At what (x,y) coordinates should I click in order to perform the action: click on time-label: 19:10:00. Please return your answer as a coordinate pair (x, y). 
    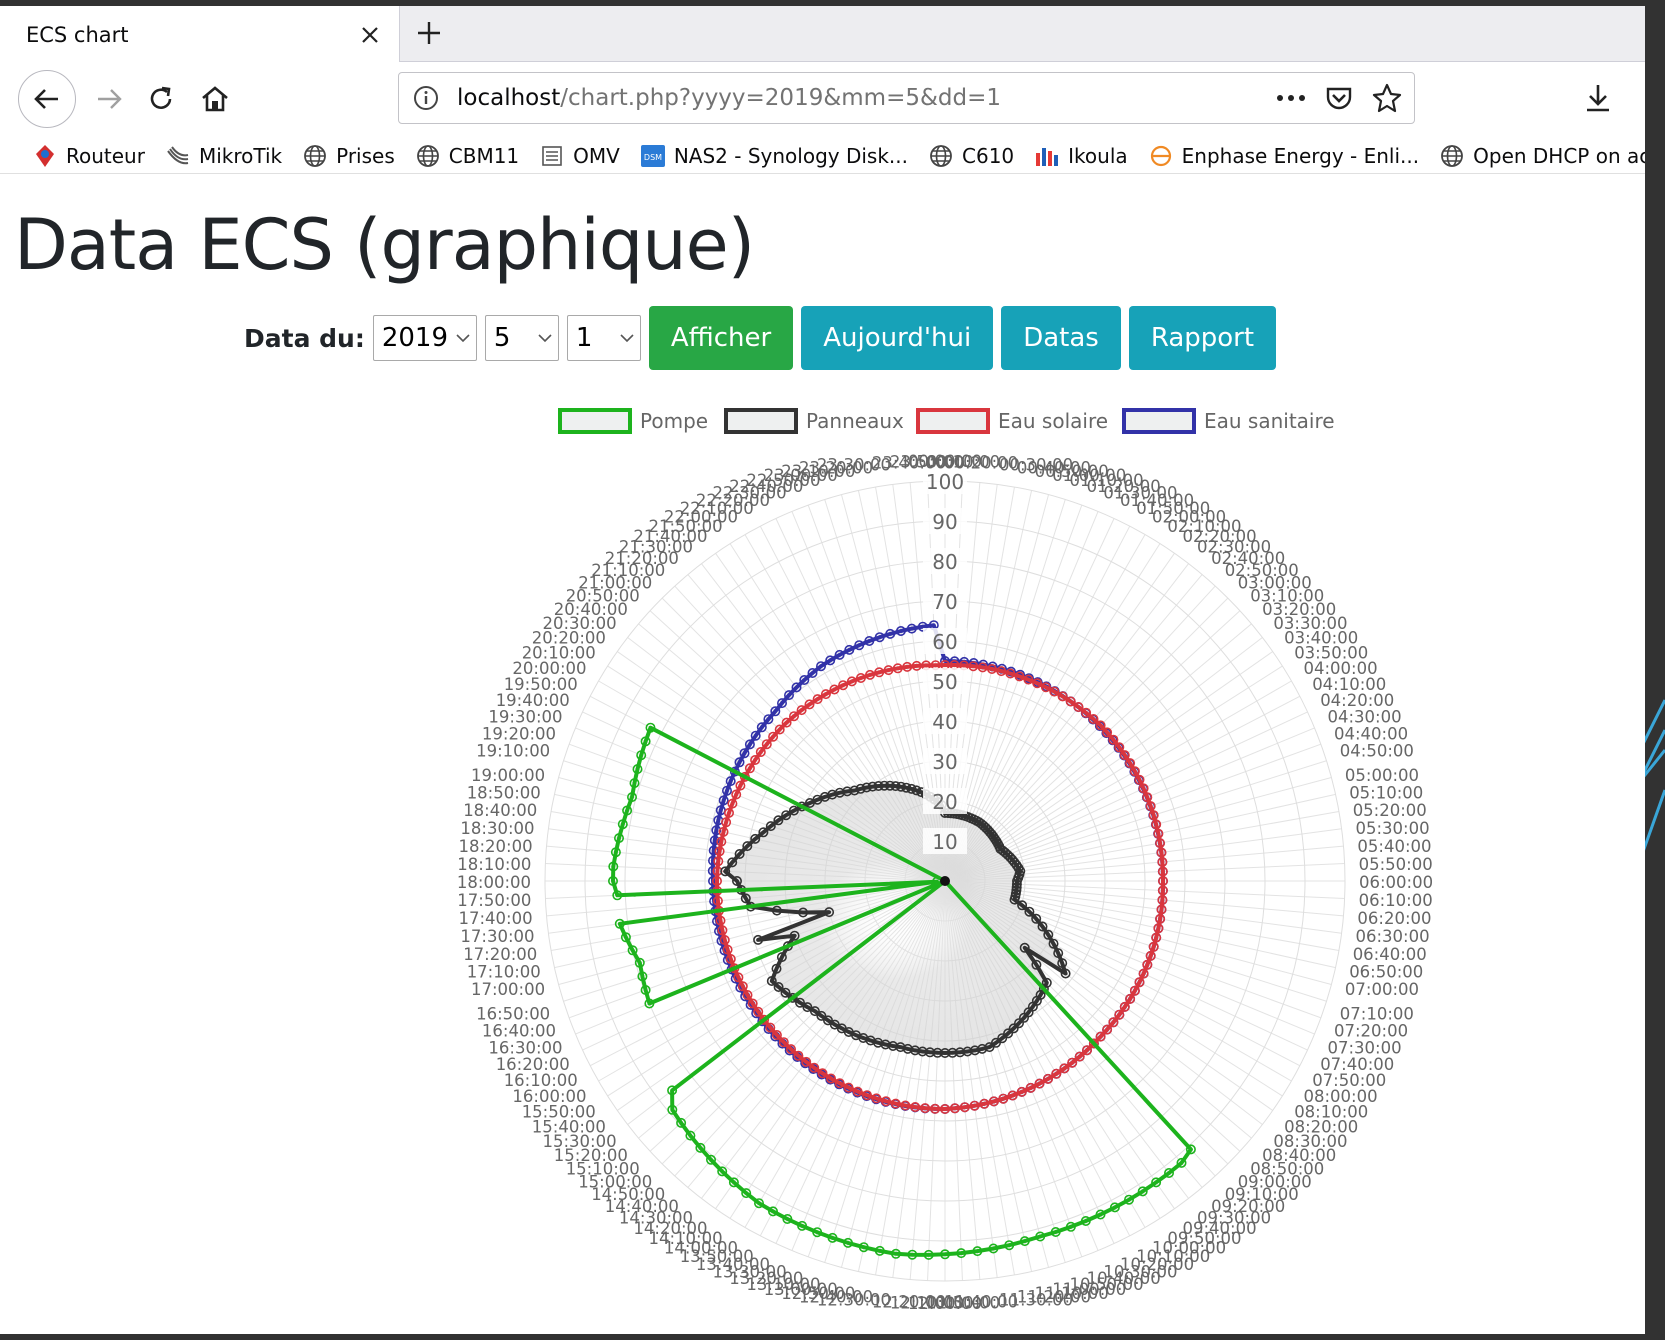
    Looking at the image, I should click on (513, 751).